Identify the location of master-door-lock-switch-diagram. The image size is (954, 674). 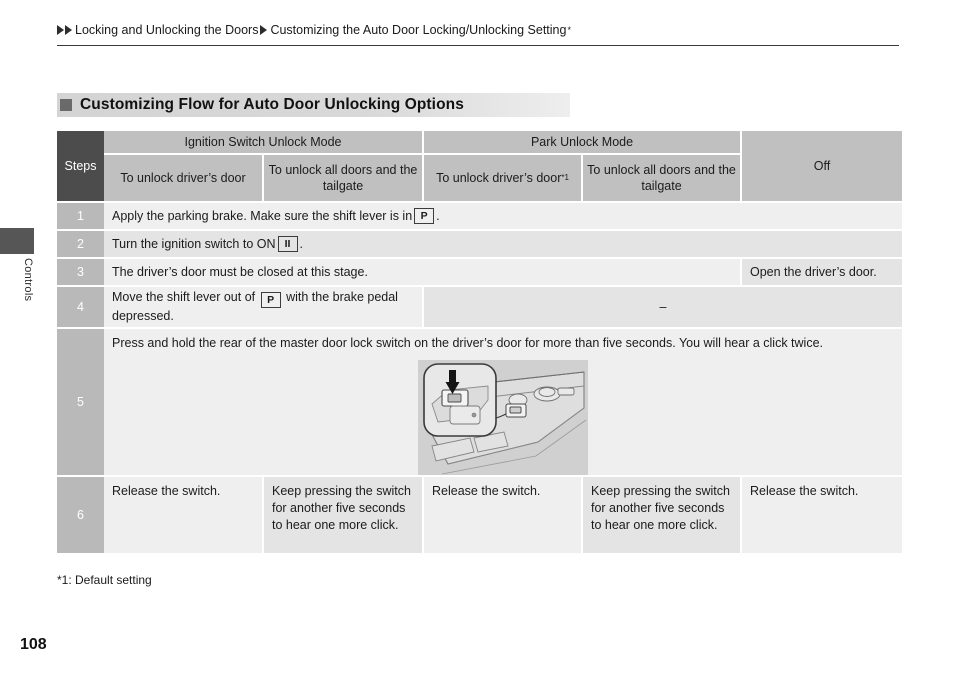
(503, 420).